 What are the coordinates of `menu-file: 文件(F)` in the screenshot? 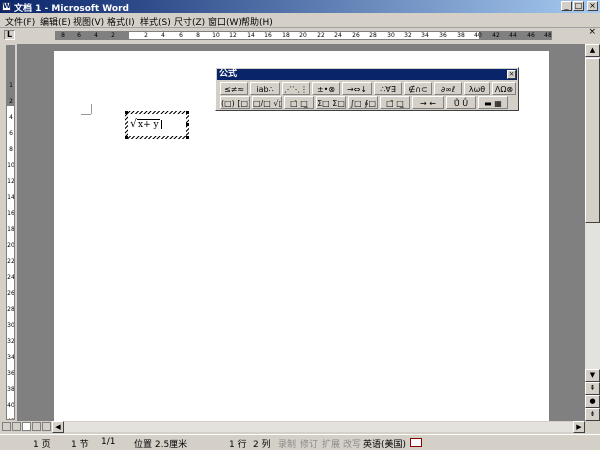 It's located at (20, 21).